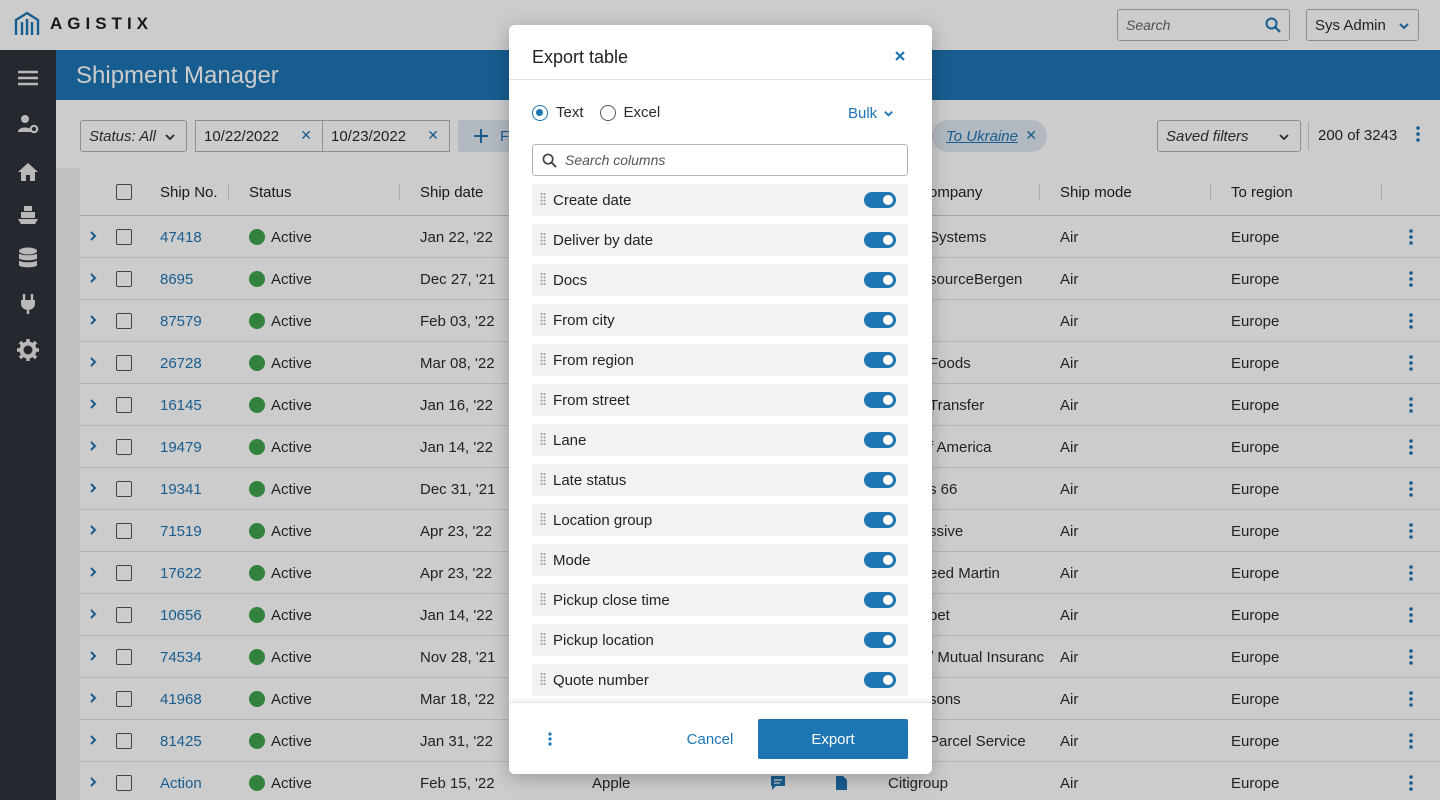 The height and width of the screenshot is (800, 1440). Describe the element at coordinates (591, 400) in the screenshot. I see `export-column-label: From street` at that location.